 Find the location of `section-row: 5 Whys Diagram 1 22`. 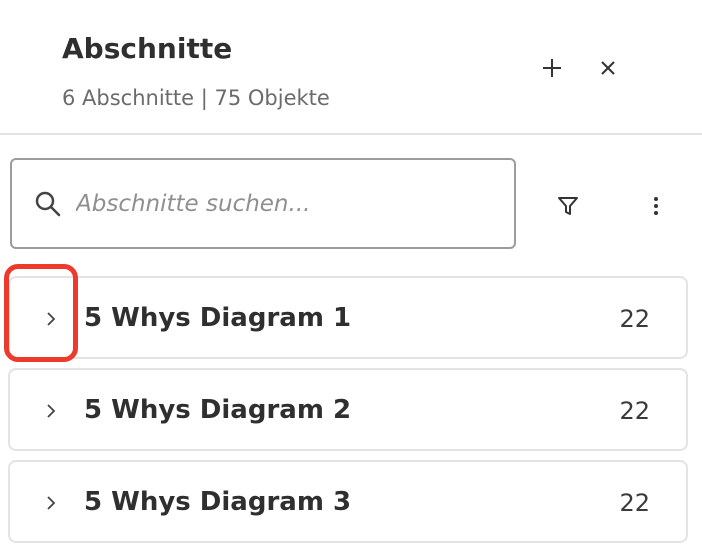

section-row: 5 Whys Diagram 1 22 is located at coordinates (348, 317).